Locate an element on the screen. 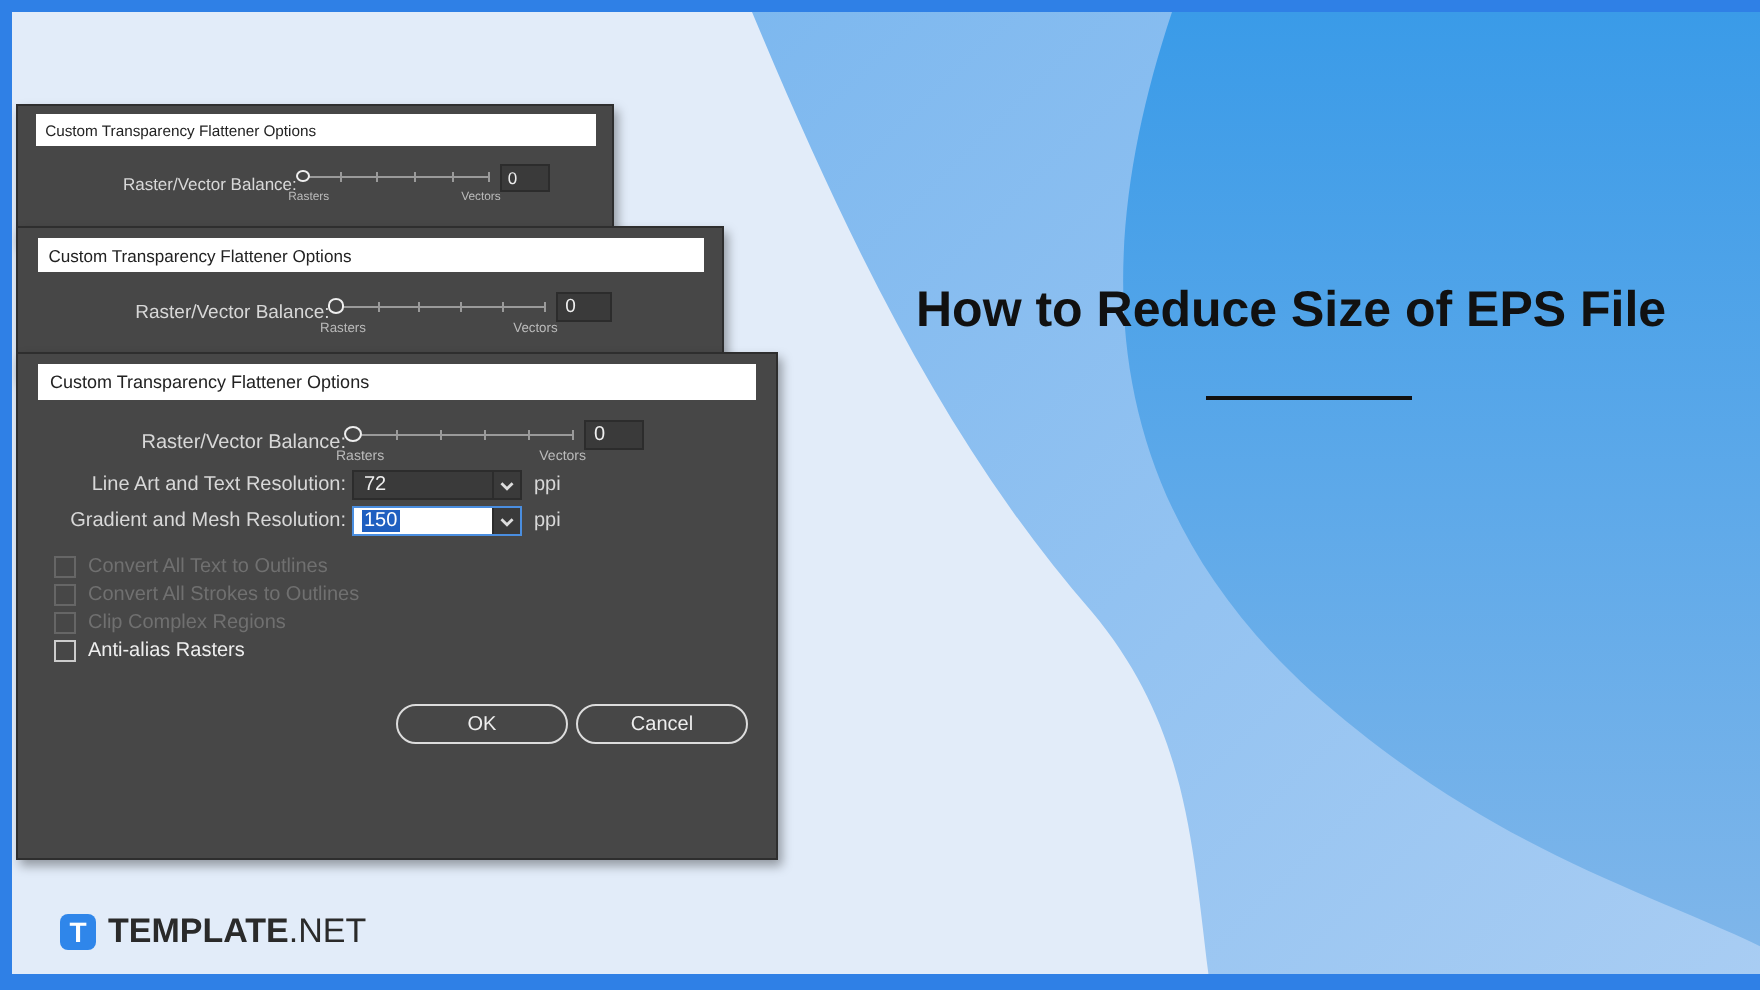 The width and height of the screenshot is (1760, 990). ok-button: OK is located at coordinates (482, 724).